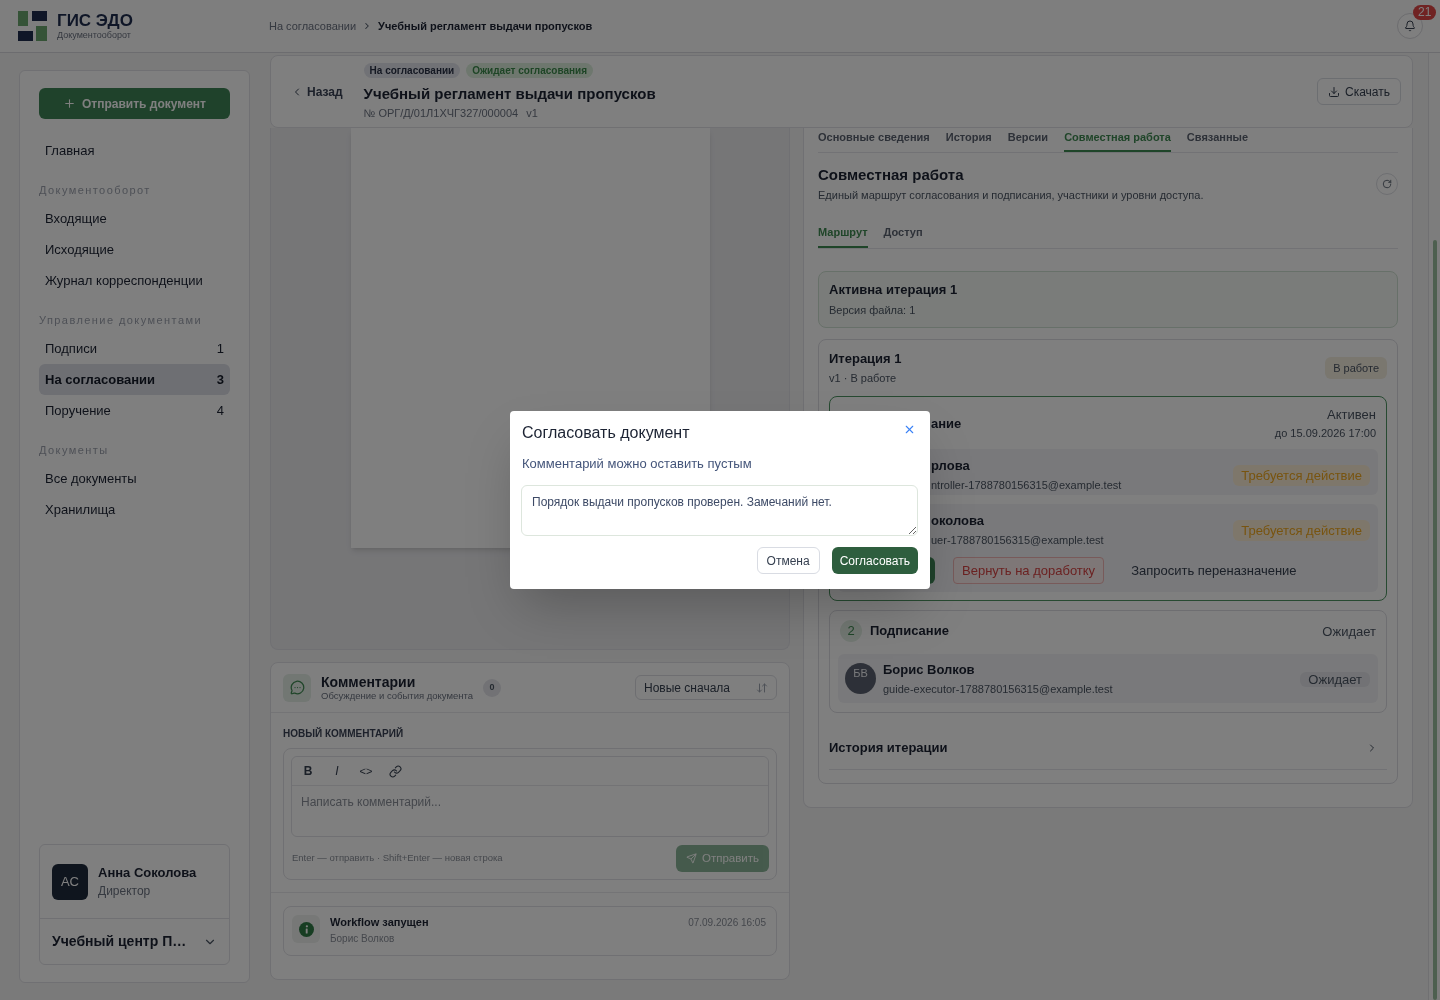 The image size is (1440, 1000). What do you see at coordinates (863, 378) in the screenshot?
I see `iteration-subtitle: v1 · В работе` at bounding box center [863, 378].